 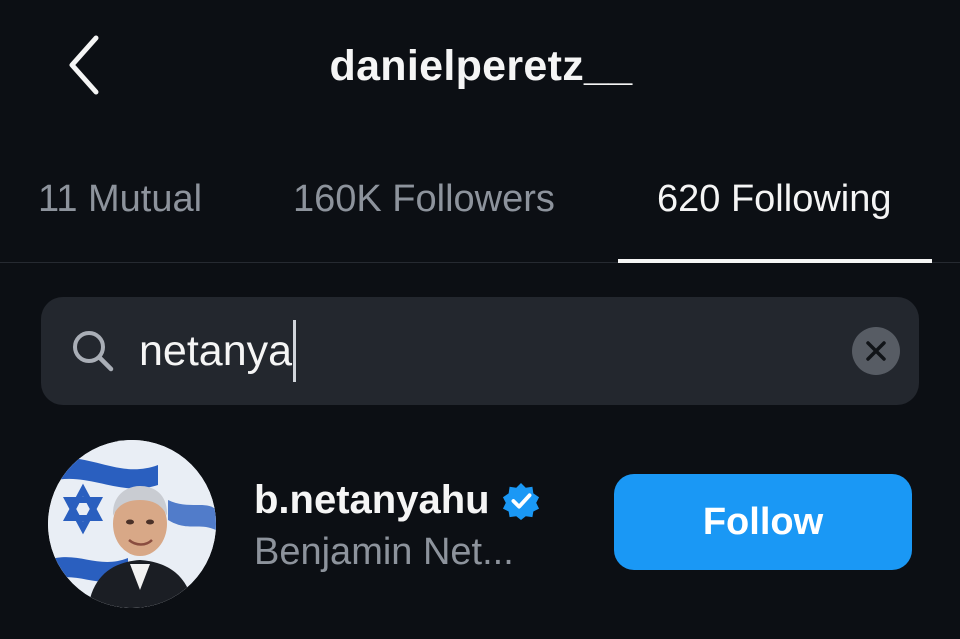 I want to click on profile-photo, so click(x=132, y=524).